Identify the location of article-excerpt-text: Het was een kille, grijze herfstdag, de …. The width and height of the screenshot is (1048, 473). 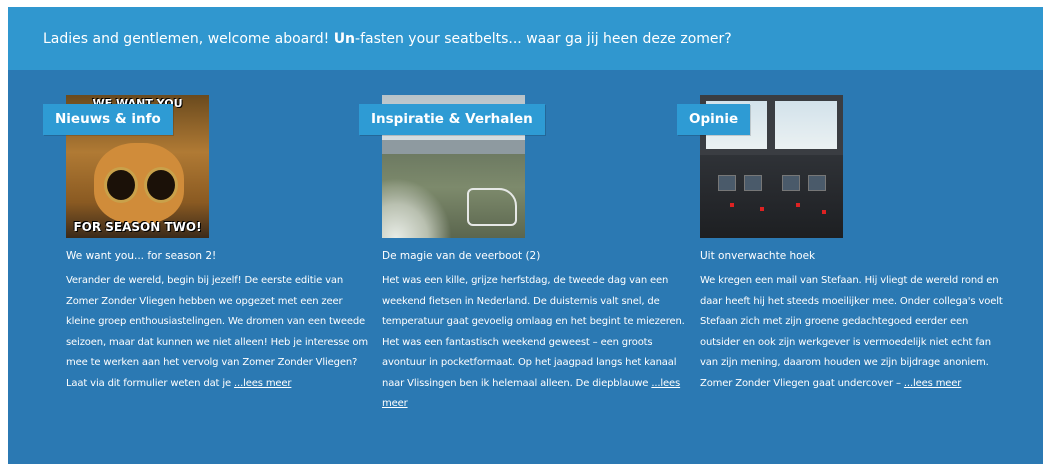
(533, 332).